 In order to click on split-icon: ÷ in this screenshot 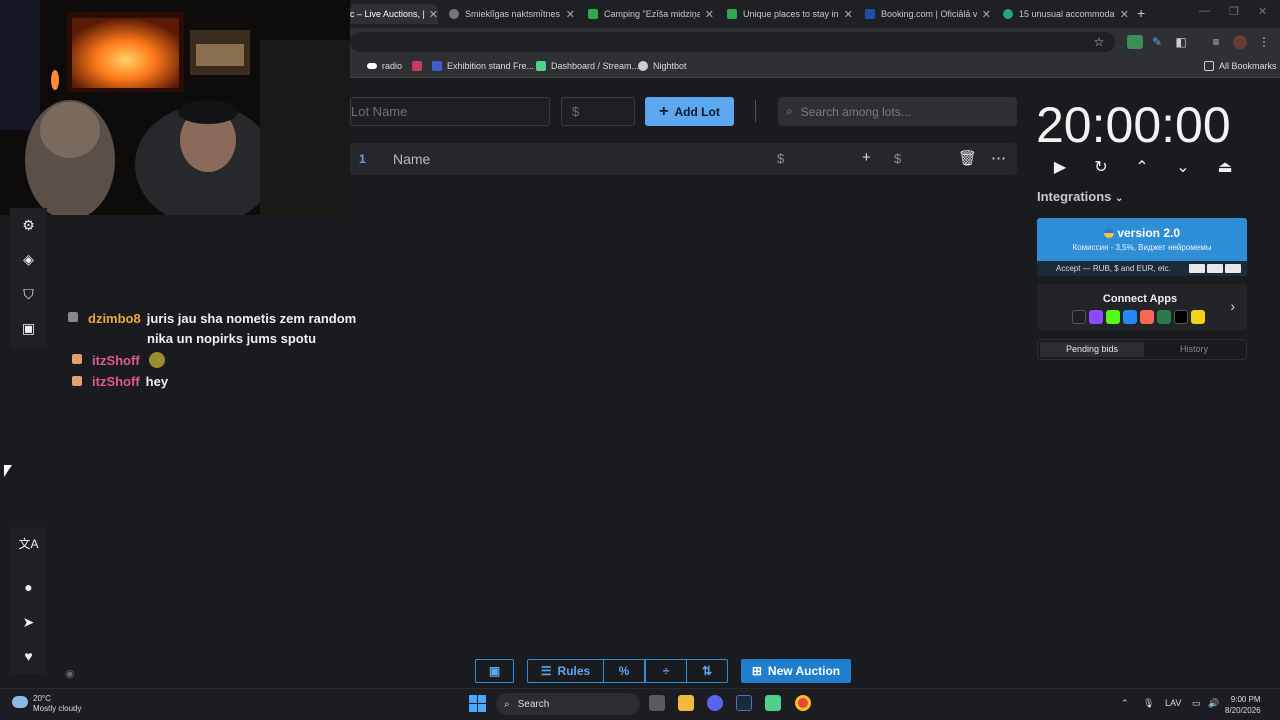, I will do `click(666, 671)`.